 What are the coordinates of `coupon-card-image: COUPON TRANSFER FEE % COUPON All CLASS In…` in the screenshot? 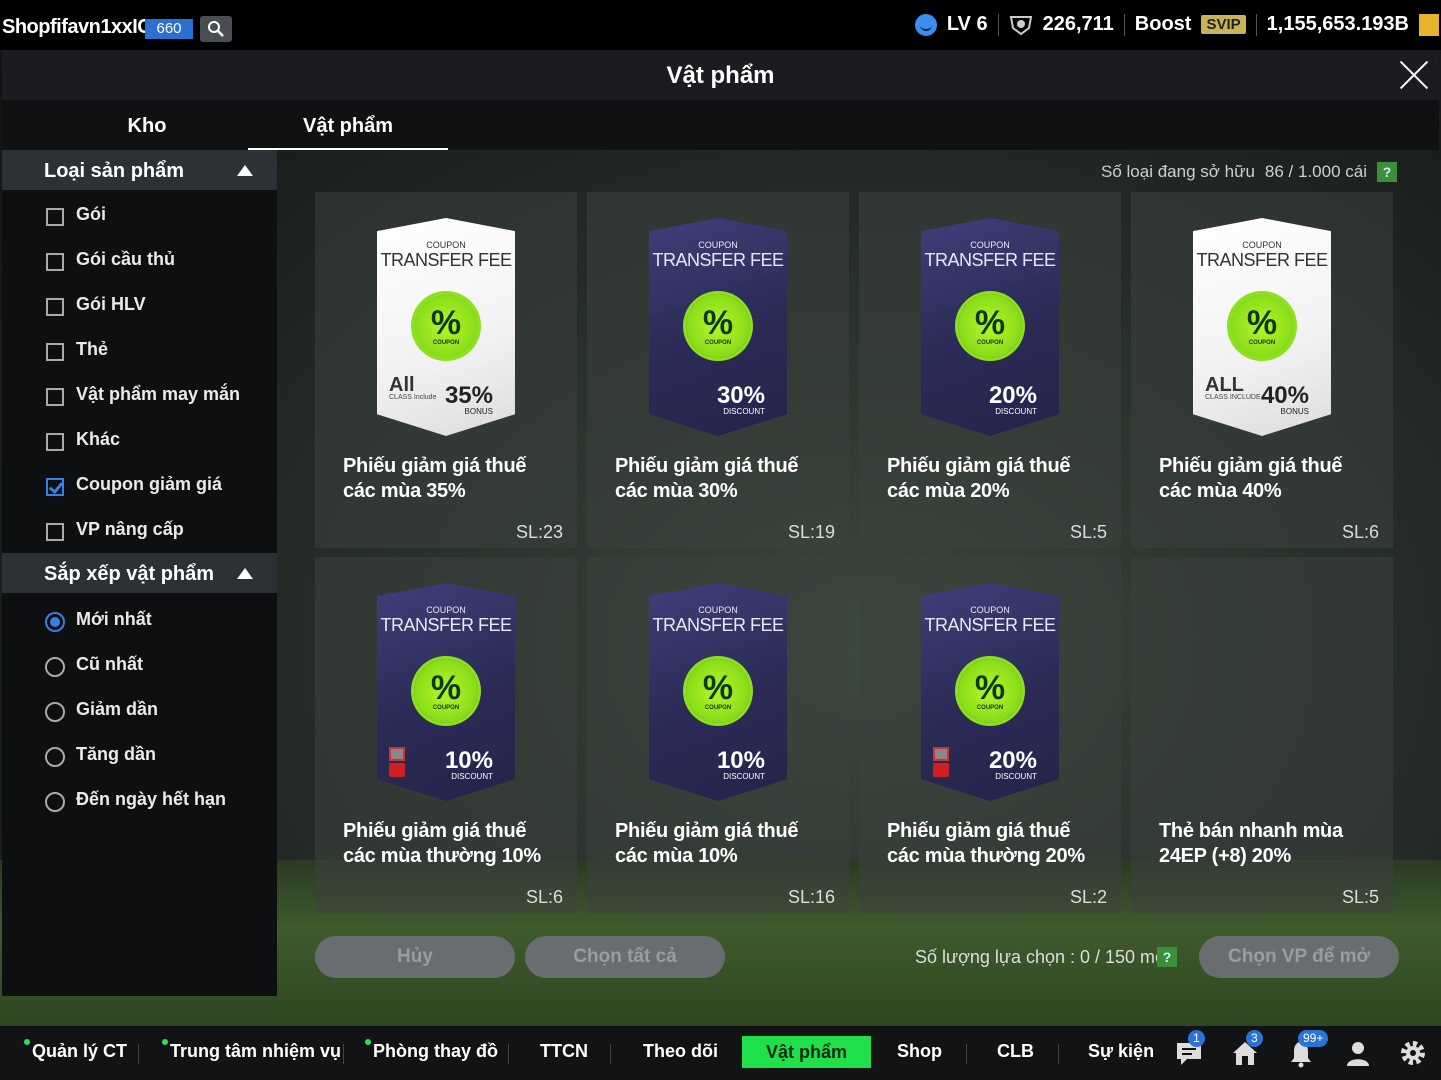 It's located at (446, 327).